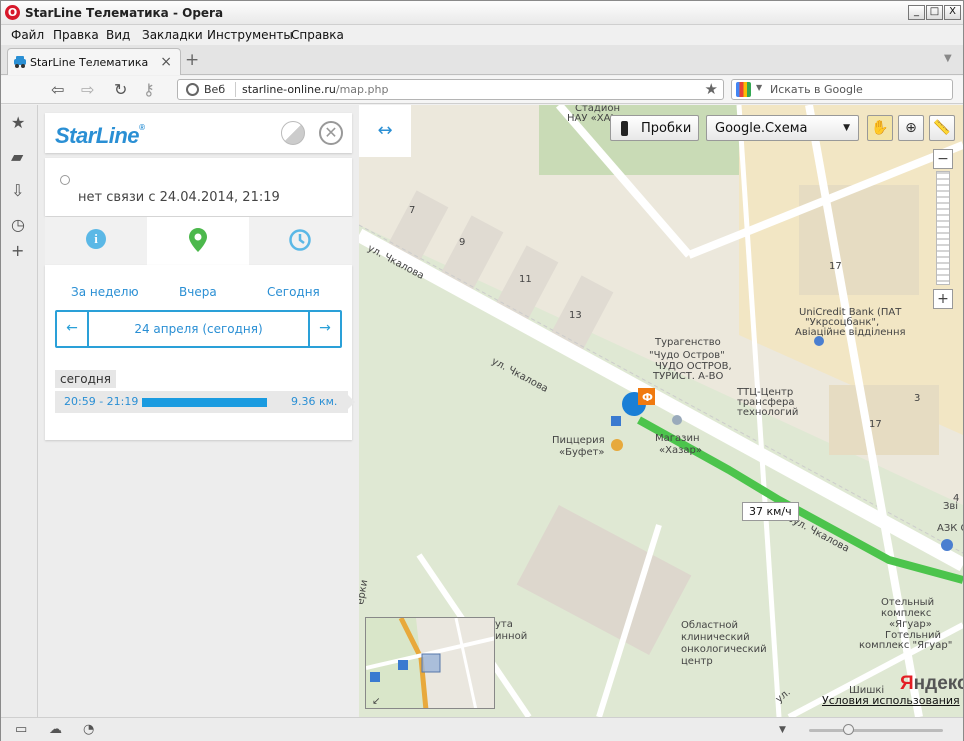 Image resolution: width=964 pixels, height=741 pixels. What do you see at coordinates (948, 58) in the screenshot?
I see `tab-menu-chevron-icon: ▼` at bounding box center [948, 58].